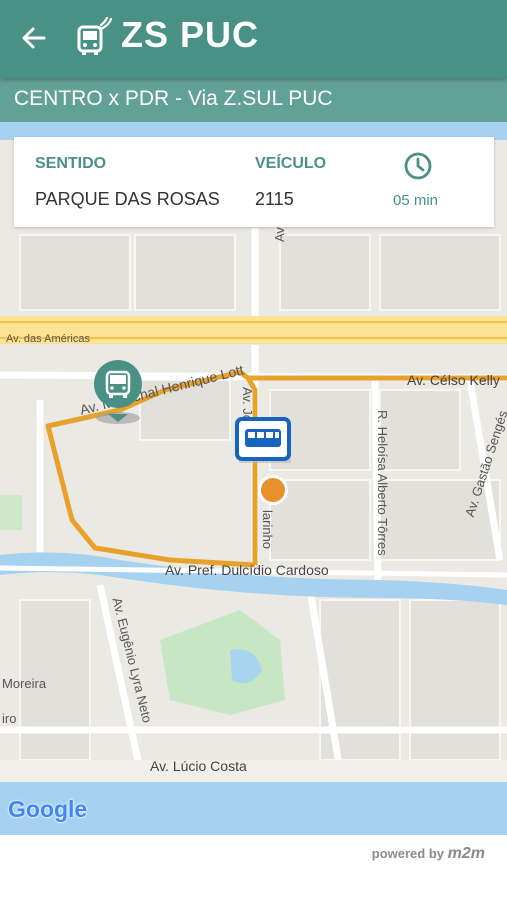 The image size is (507, 900). What do you see at coordinates (264, 441) in the screenshot?
I see `bus-marker-icon` at bounding box center [264, 441].